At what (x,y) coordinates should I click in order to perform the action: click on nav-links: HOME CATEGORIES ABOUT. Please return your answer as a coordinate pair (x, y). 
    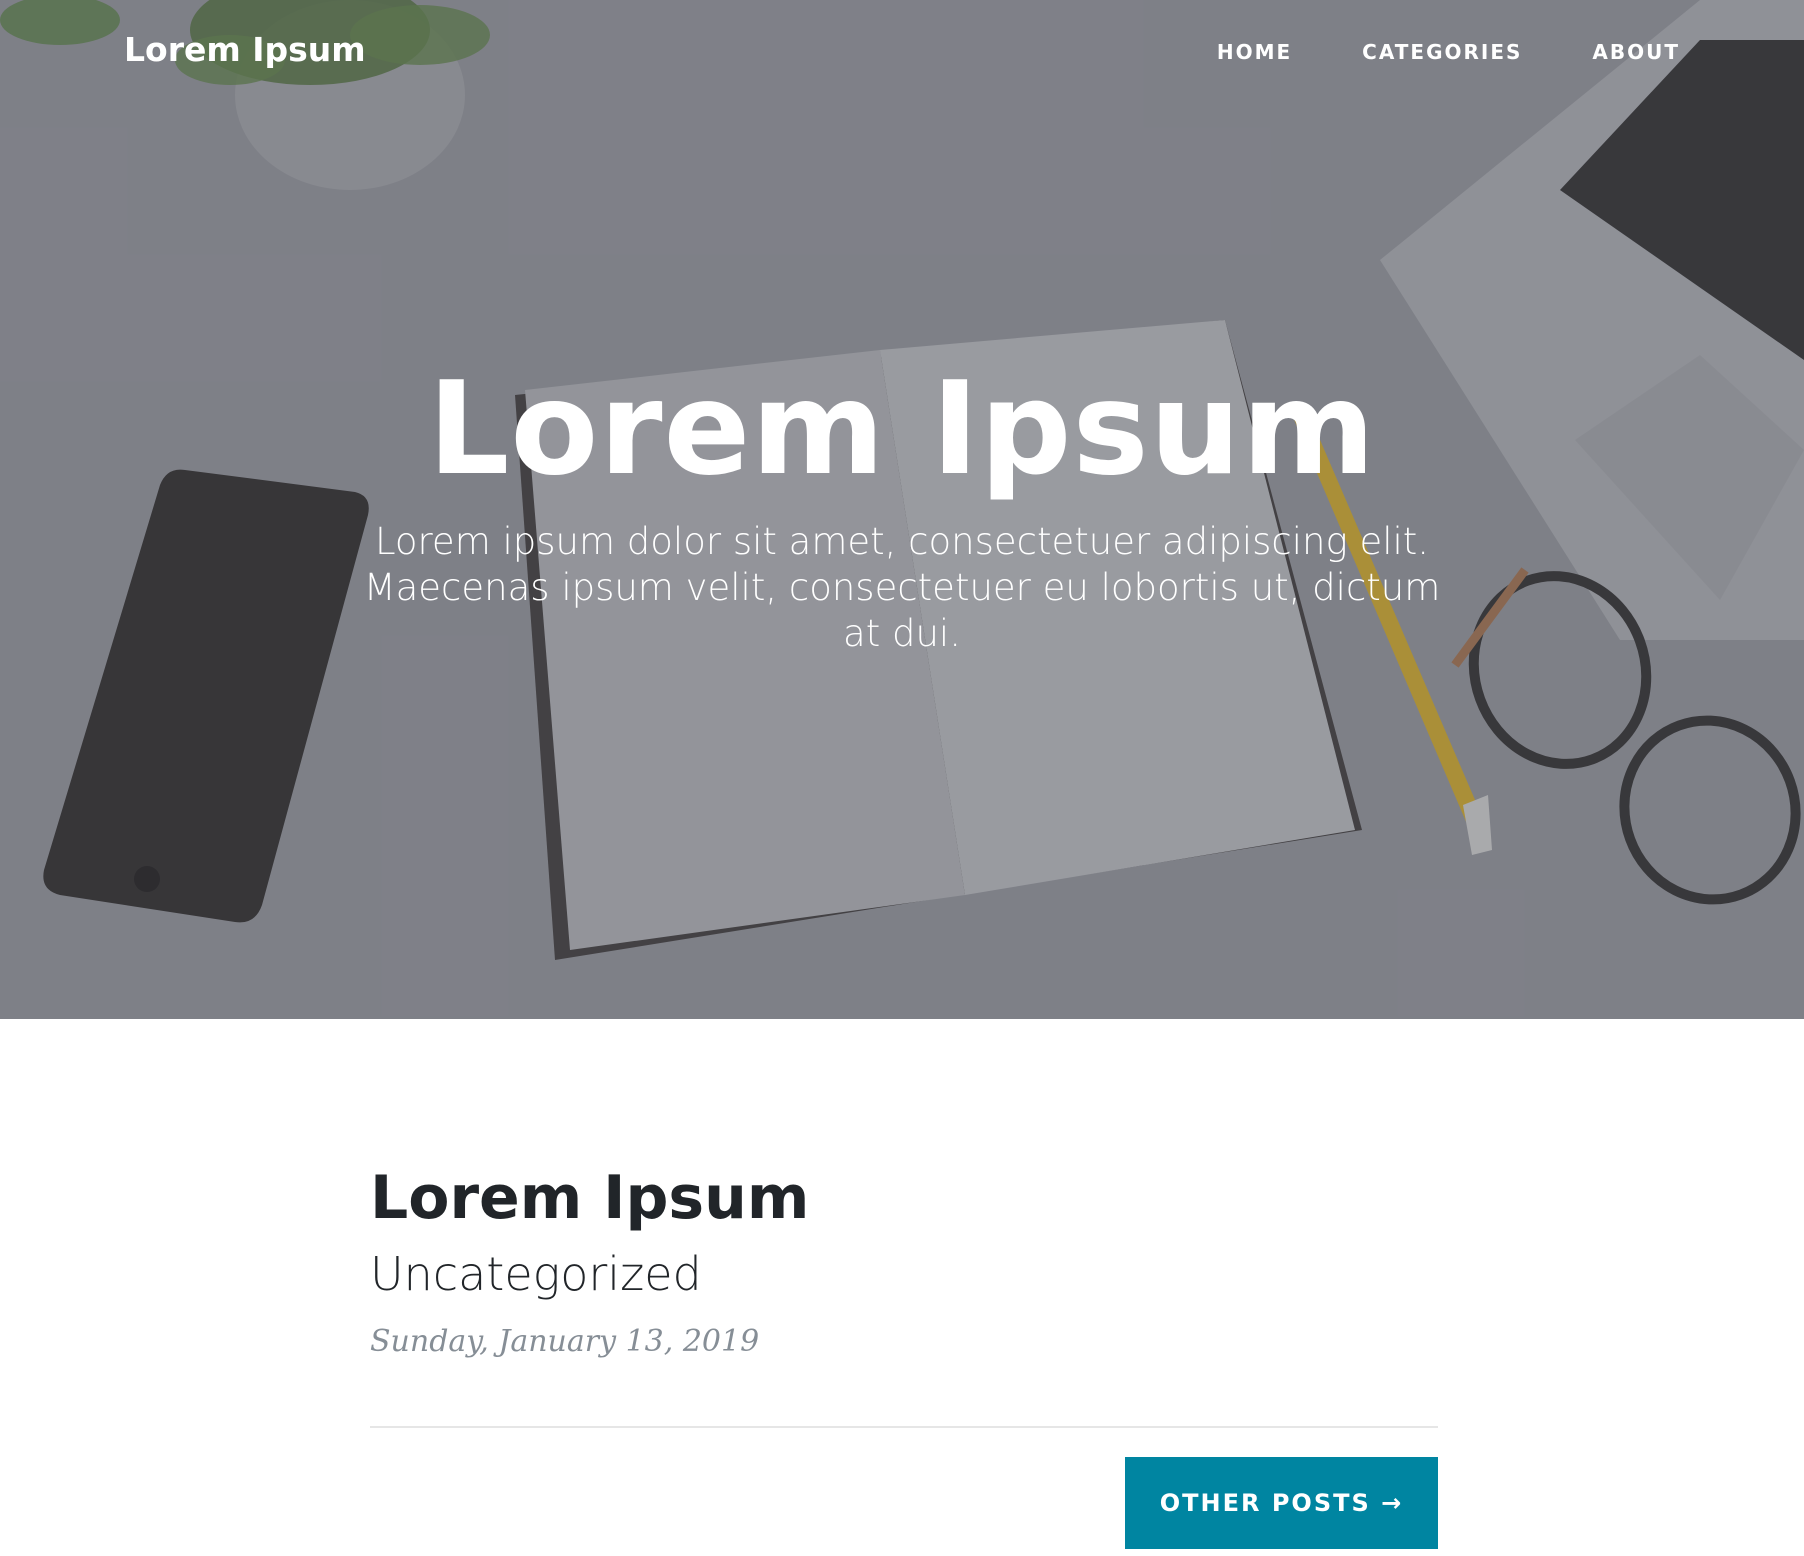
    Looking at the image, I should click on (1448, 52).